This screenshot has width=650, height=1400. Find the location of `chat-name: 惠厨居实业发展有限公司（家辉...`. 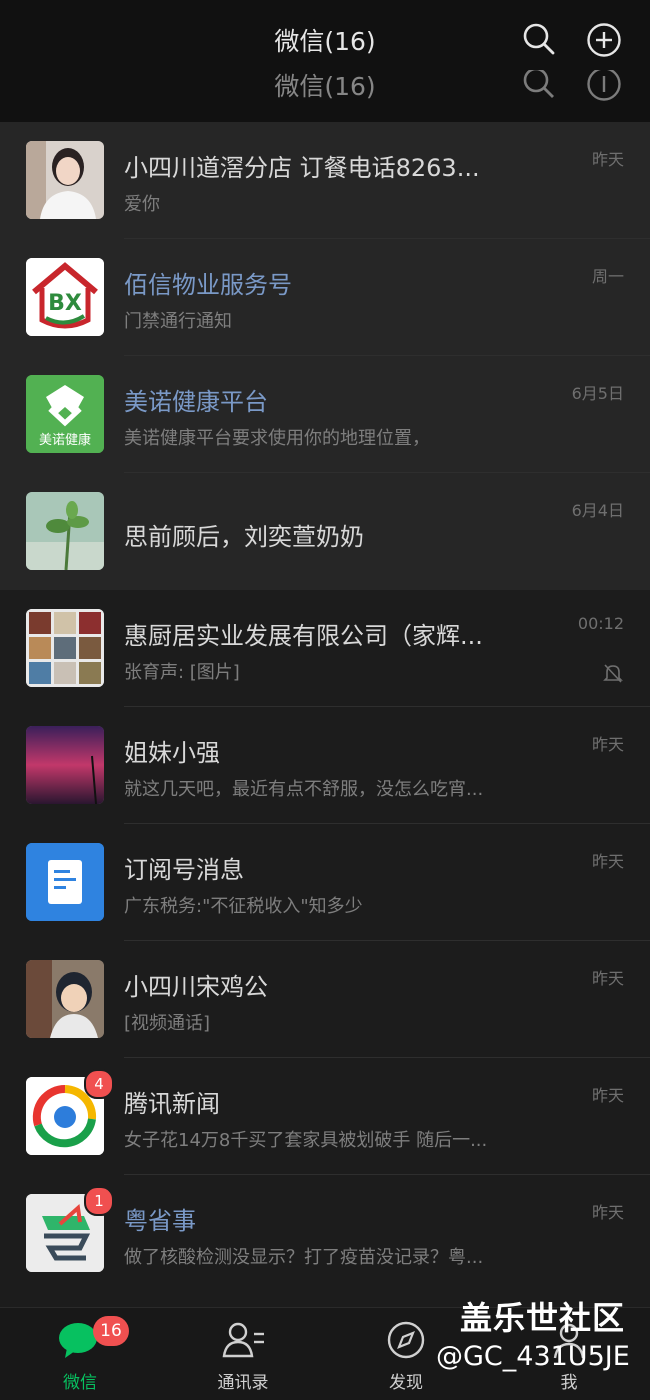

chat-name: 惠厨居实业发展有限公司（家辉... is located at coordinates (303, 636).